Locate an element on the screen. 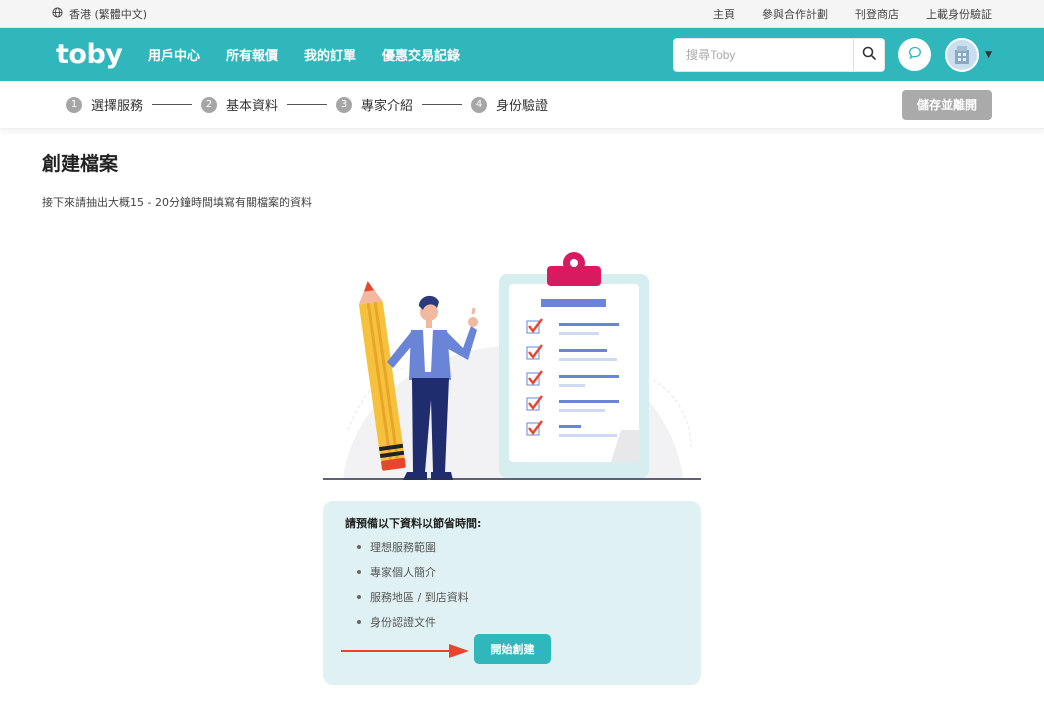  step-label: 專家介紹 is located at coordinates (387, 106).